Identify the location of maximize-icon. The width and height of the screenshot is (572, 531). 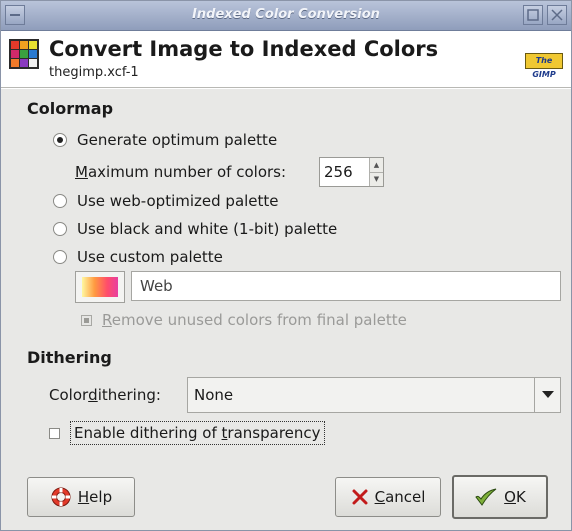
(533, 15).